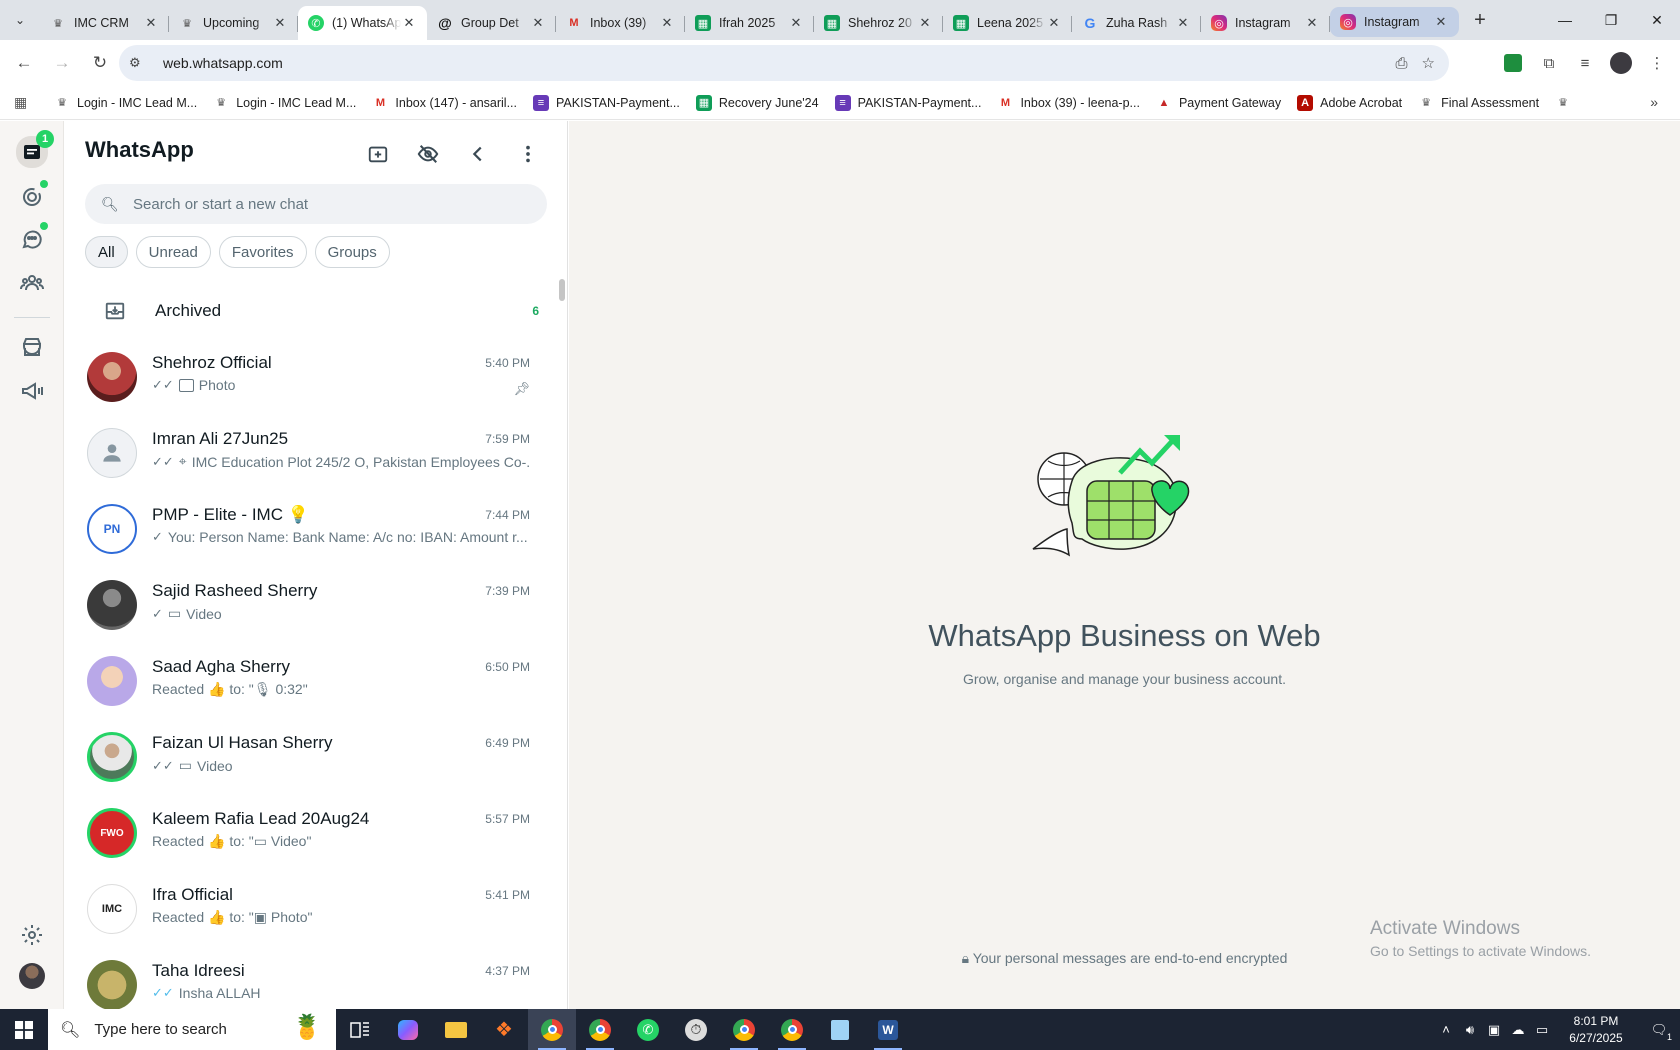 Image resolution: width=1680 pixels, height=1050 pixels. Describe the element at coordinates (1566, 103) in the screenshot. I see `bookmark-item: ♛` at that location.